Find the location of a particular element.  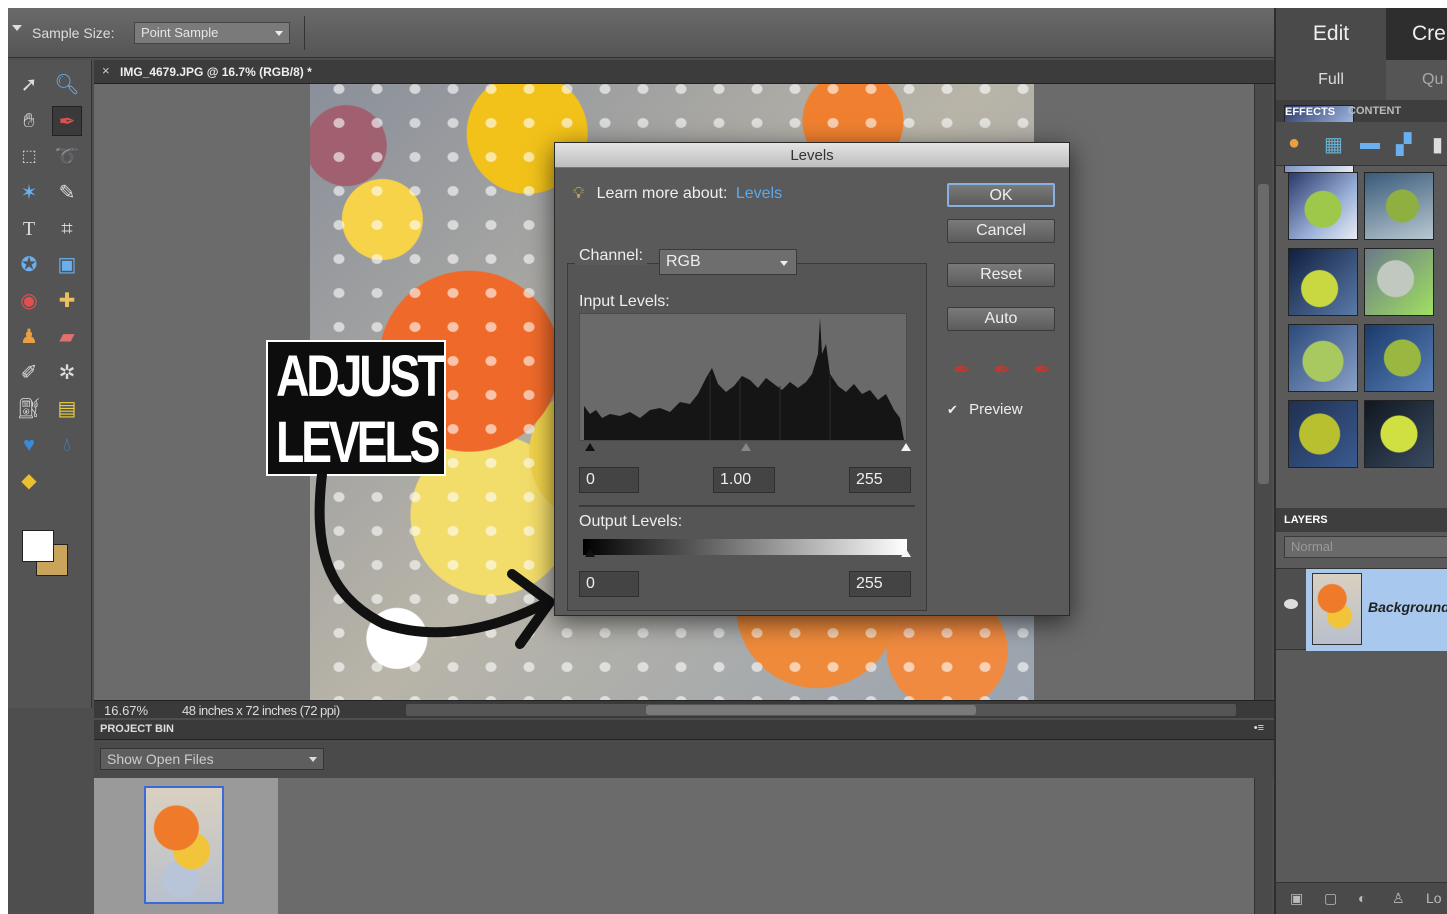

learn-more-link: Levels is located at coordinates (759, 193).